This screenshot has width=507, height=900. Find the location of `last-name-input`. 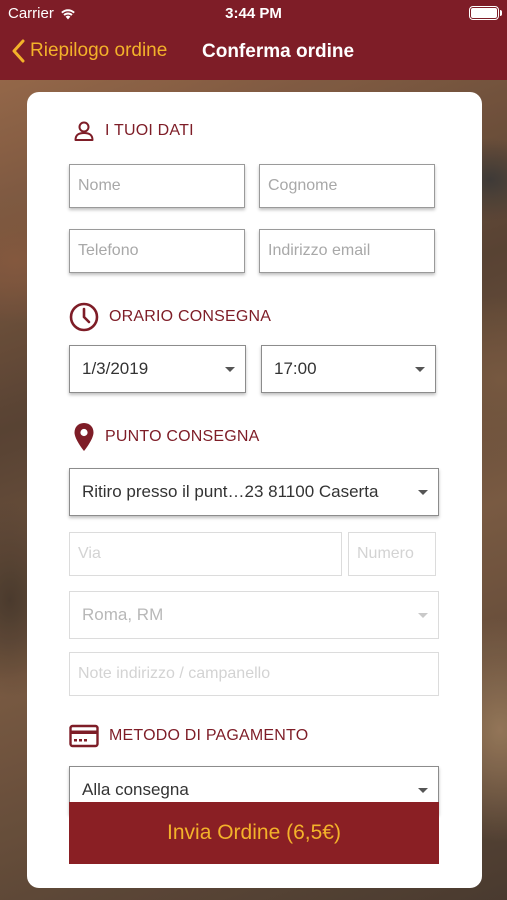

last-name-input is located at coordinates (347, 186).